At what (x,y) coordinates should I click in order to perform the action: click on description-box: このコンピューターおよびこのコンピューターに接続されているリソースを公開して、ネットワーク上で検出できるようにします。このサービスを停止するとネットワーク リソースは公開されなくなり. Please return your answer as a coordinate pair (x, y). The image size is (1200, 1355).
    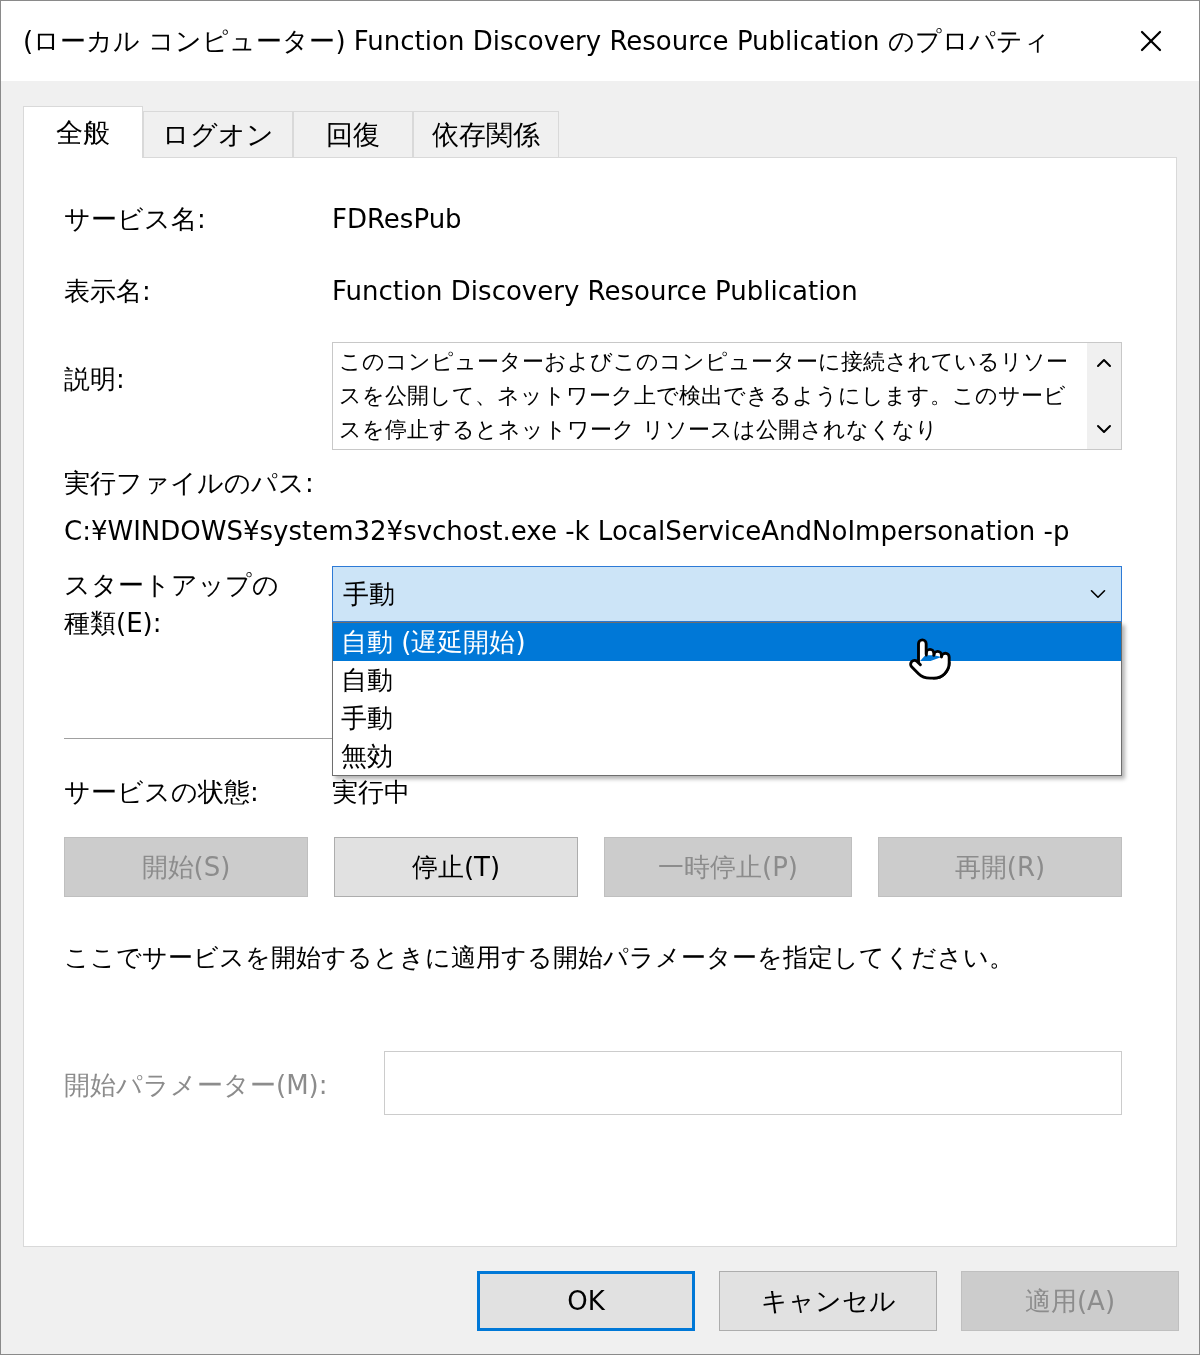
    Looking at the image, I should click on (727, 396).